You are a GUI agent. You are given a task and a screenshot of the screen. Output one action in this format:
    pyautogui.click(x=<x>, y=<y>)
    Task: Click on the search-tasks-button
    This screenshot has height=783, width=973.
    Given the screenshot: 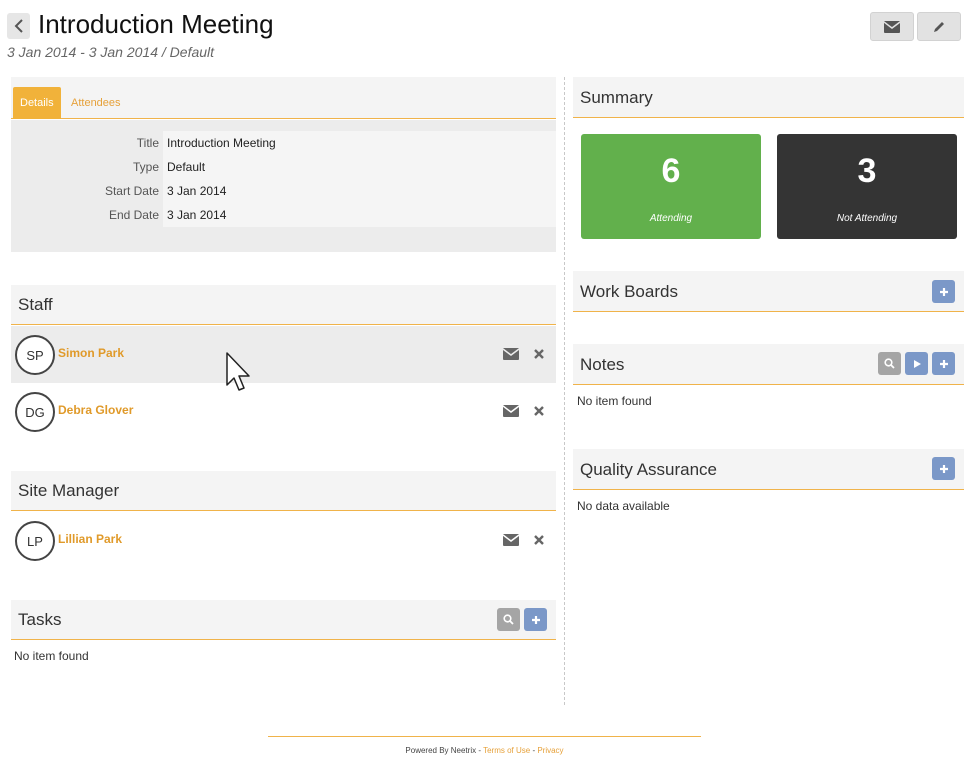 What is the action you would take?
    pyautogui.click(x=508, y=619)
    